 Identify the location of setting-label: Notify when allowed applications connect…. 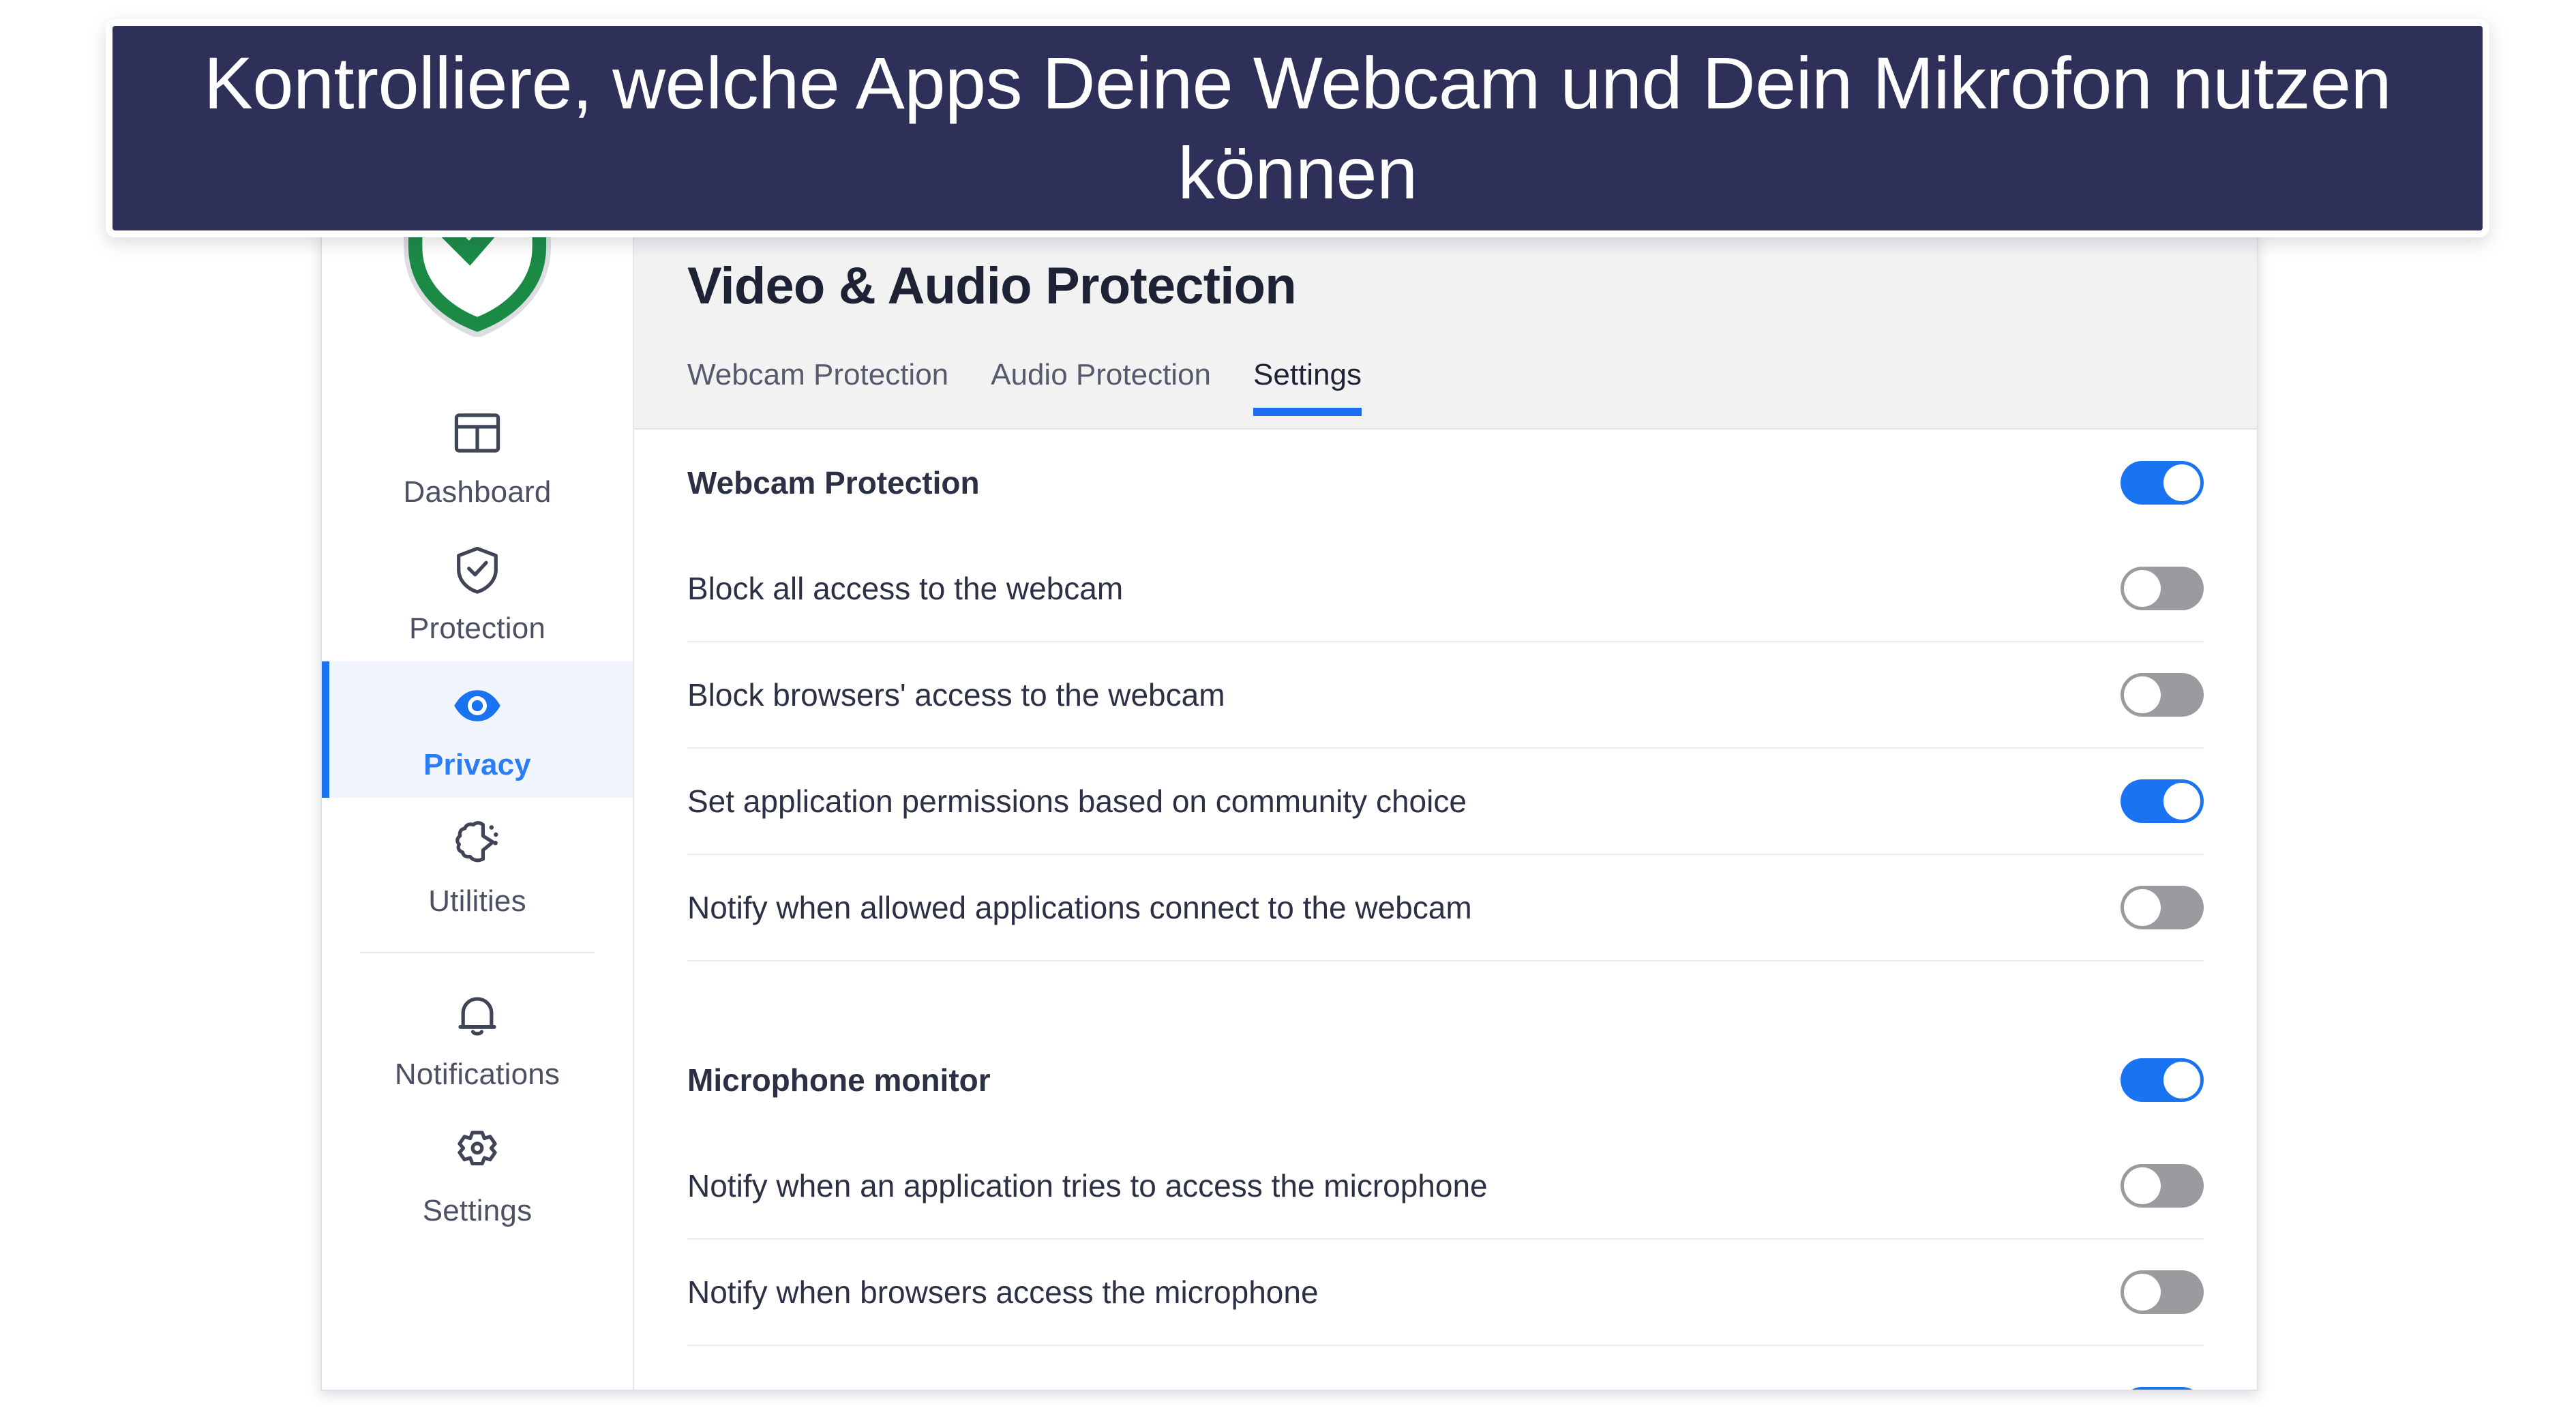
(1079, 907).